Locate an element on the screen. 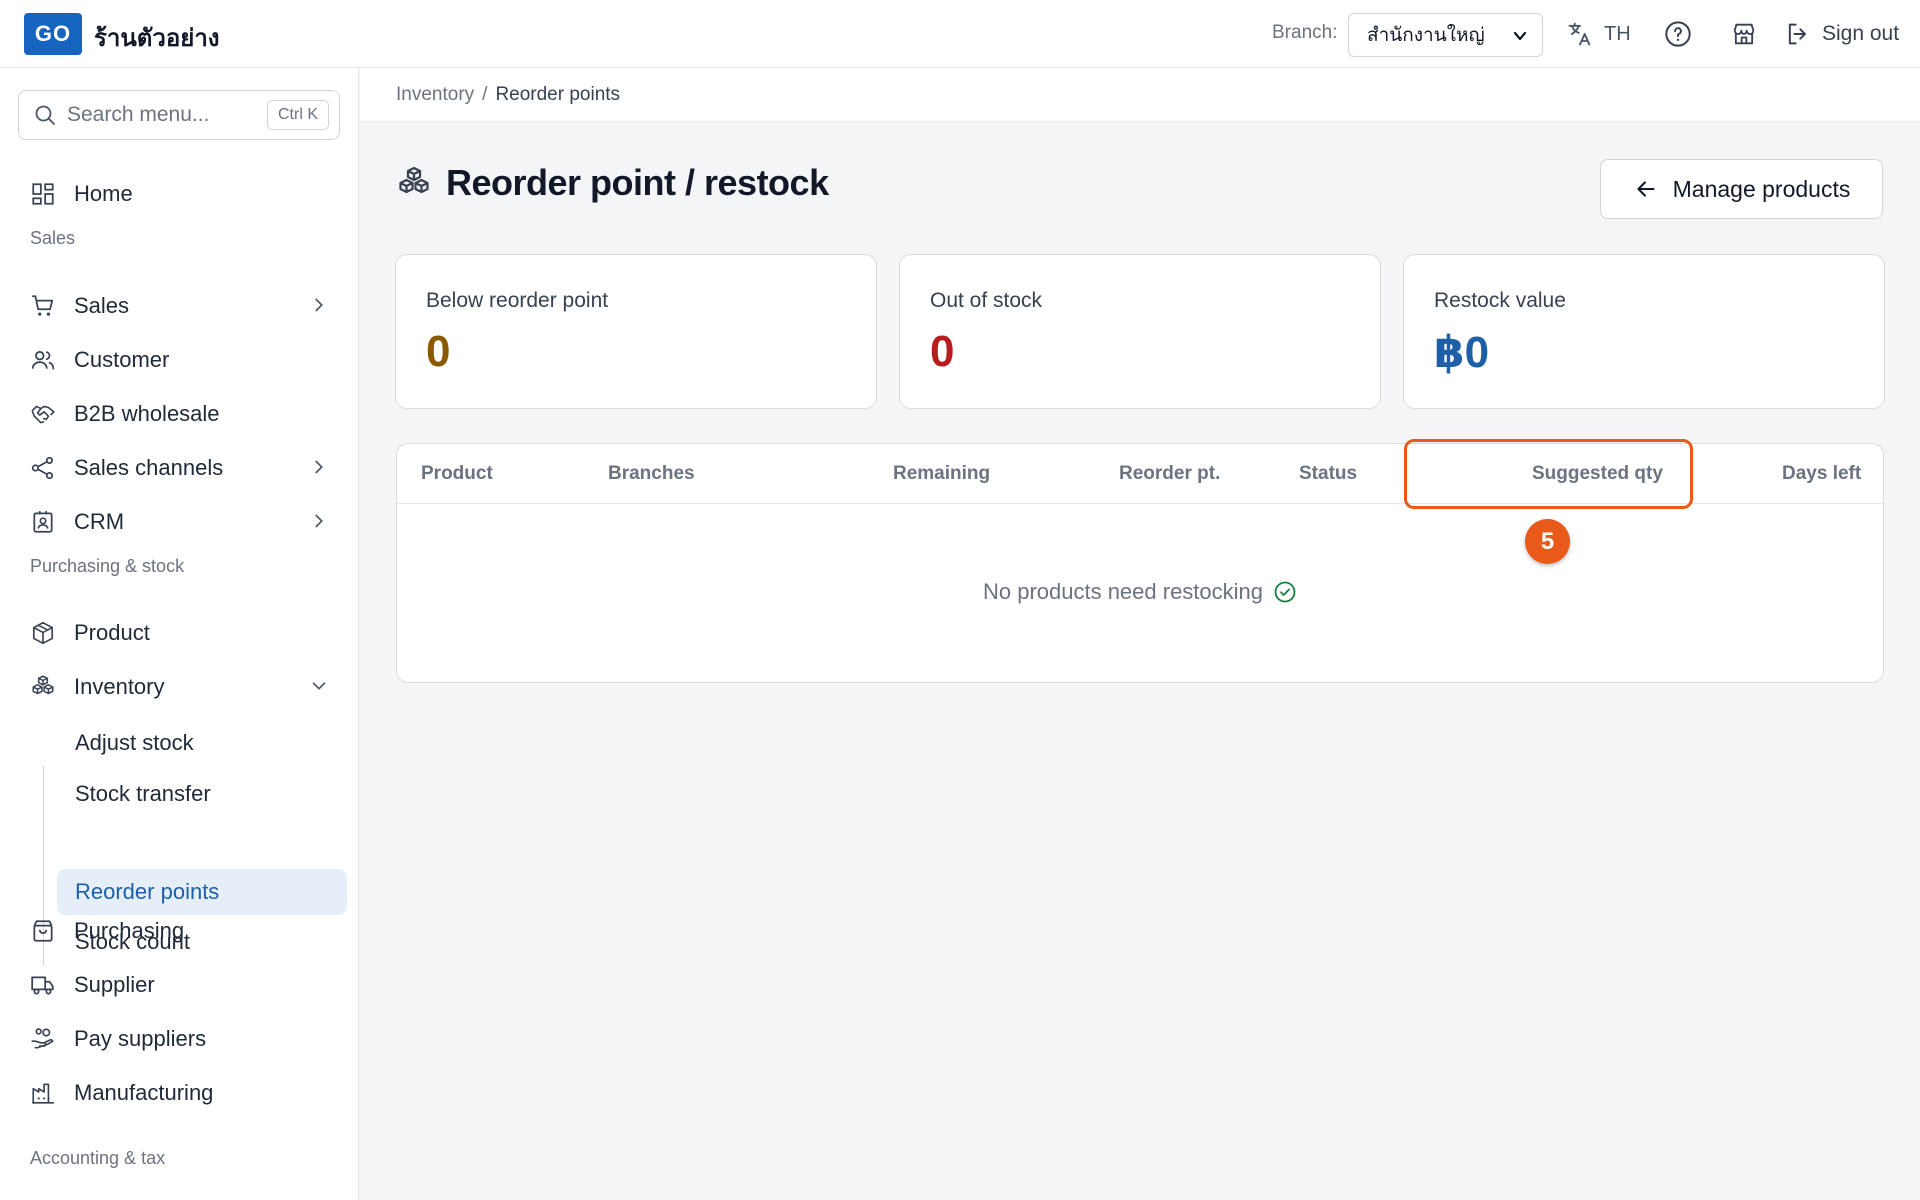  column-header-reorder-point: Reorder pt. is located at coordinates (1169, 474).